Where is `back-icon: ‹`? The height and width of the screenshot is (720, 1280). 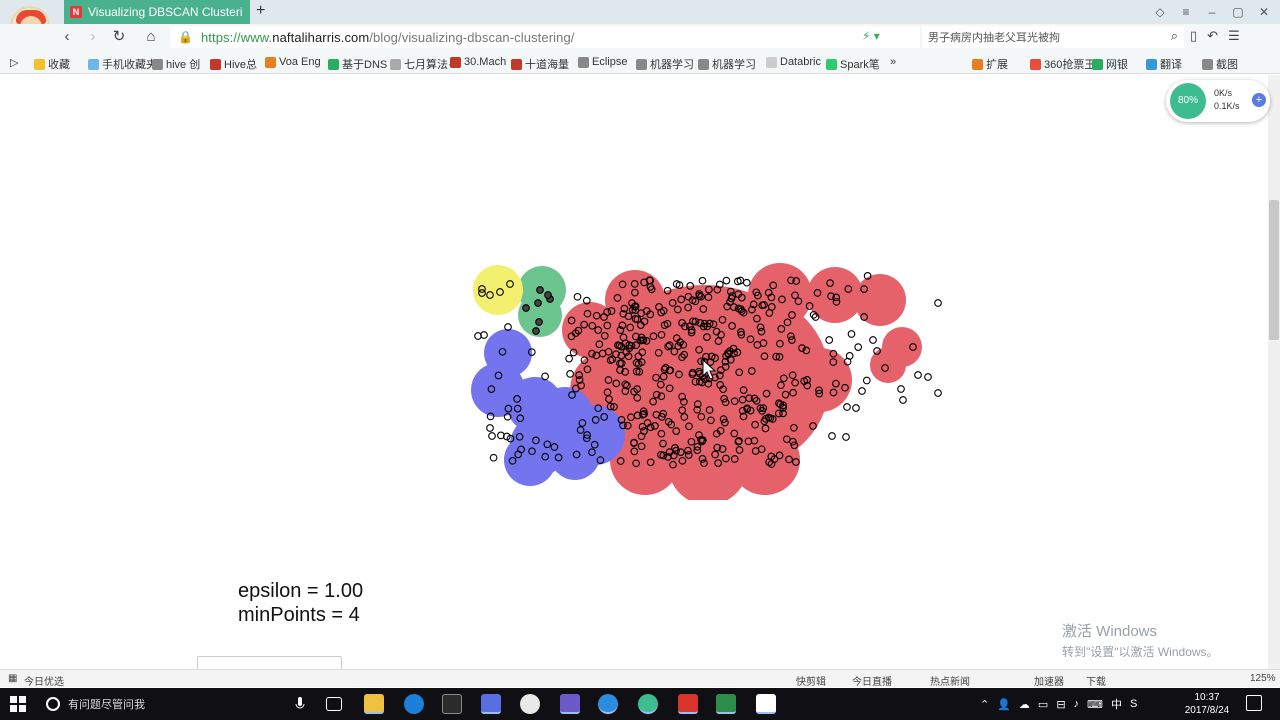
back-icon: ‹ is located at coordinates (67, 37).